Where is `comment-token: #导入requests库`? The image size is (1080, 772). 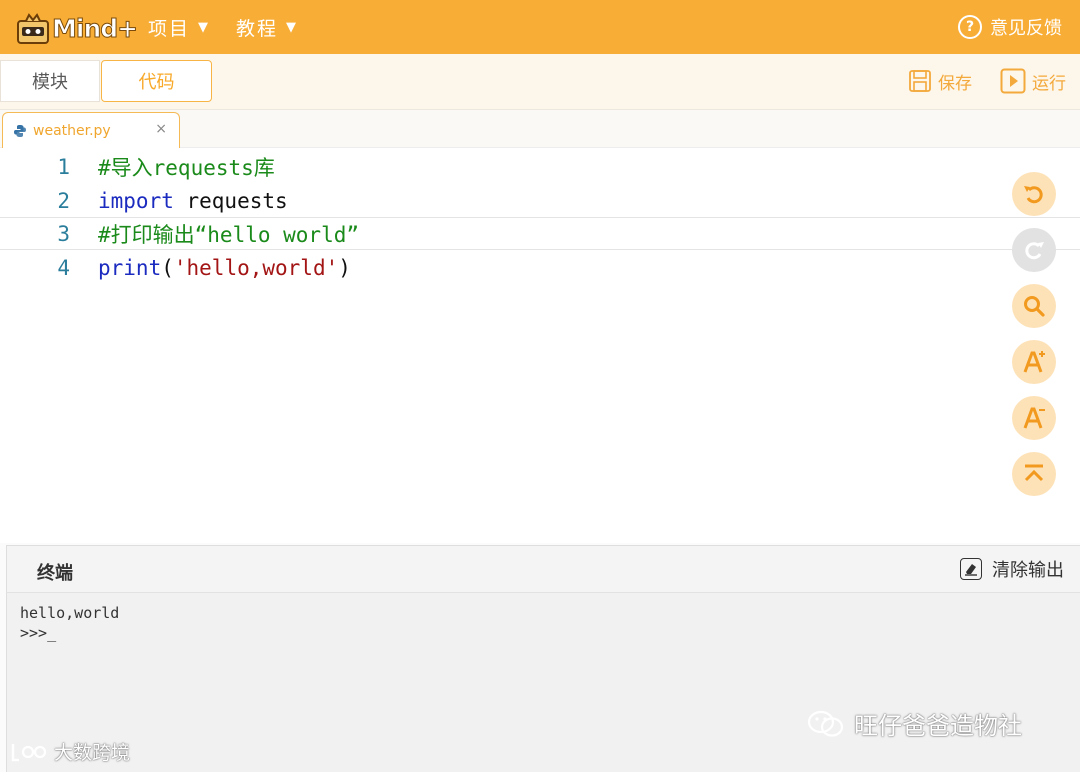 comment-token: #导入requests库 is located at coordinates (186, 167).